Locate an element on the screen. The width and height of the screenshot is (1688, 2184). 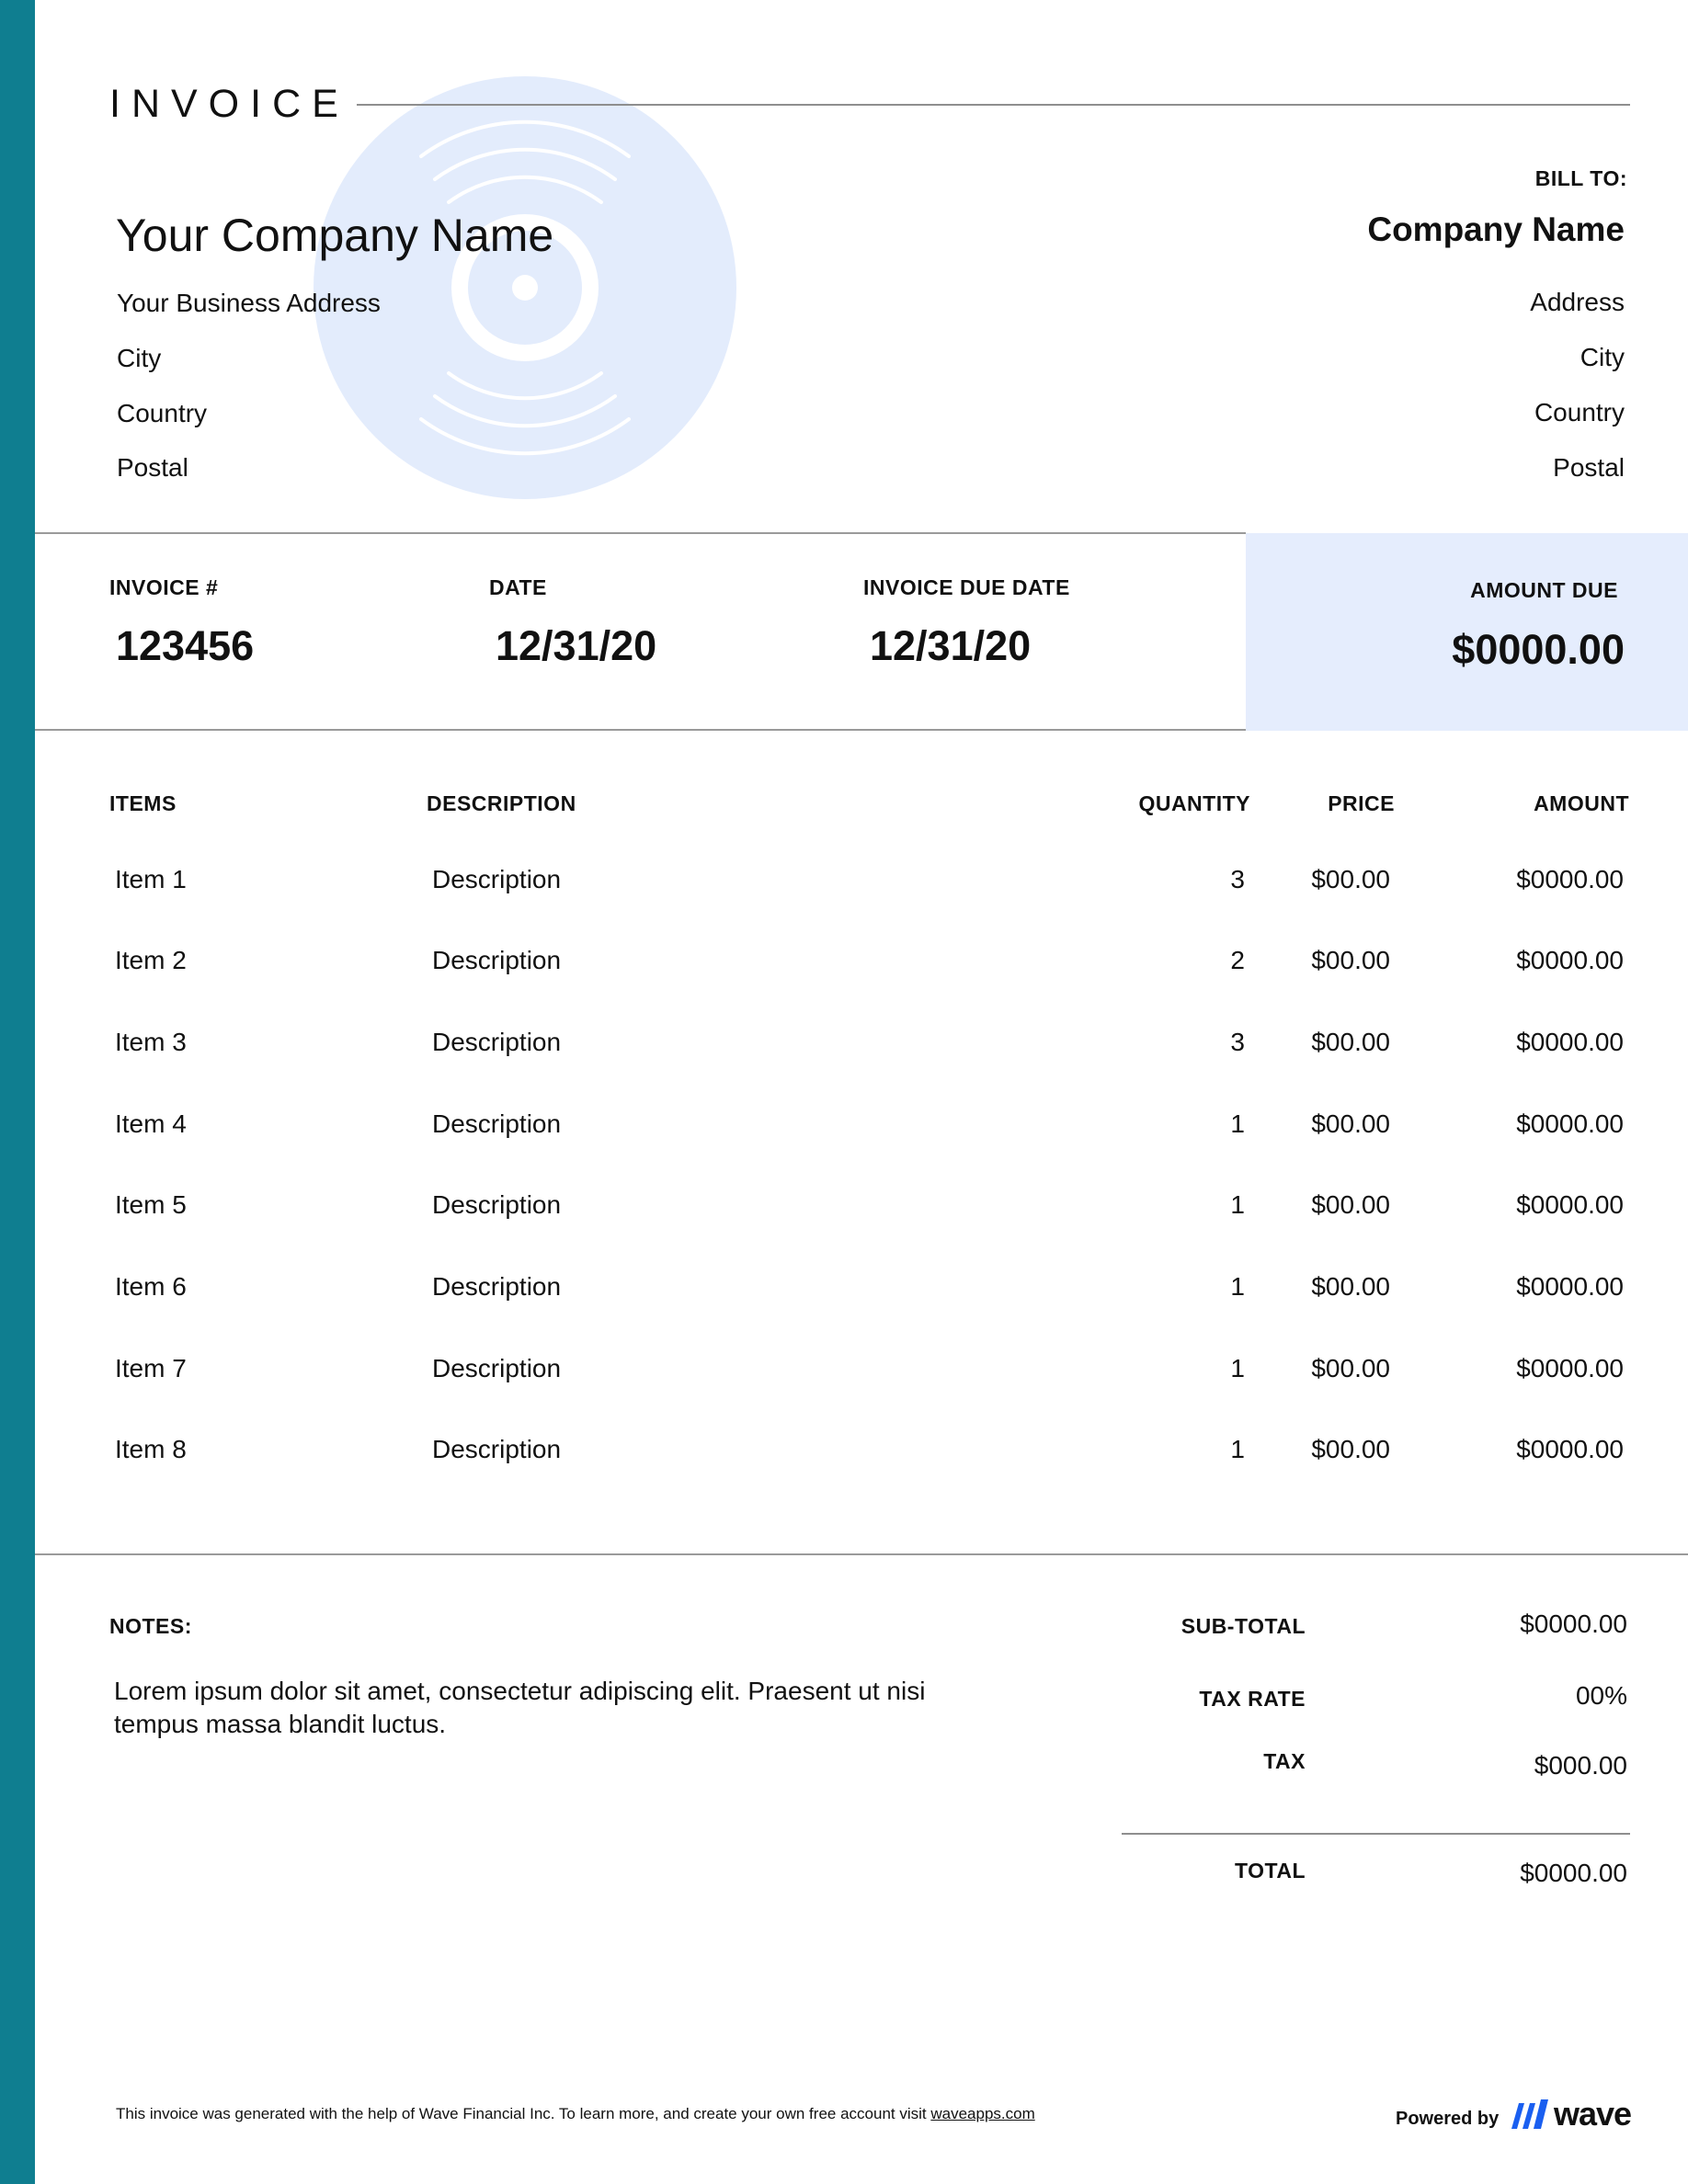
meta-top-divider is located at coordinates (641, 533).